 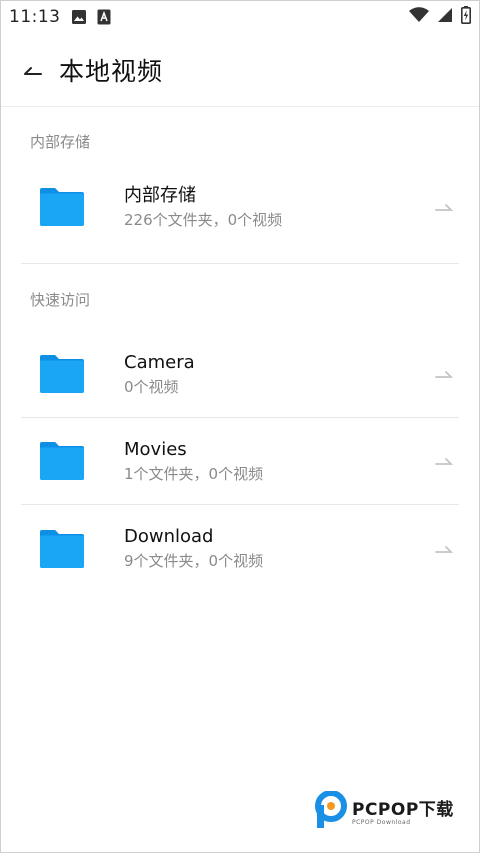 I want to click on item-name: 内部存储, so click(x=160, y=195).